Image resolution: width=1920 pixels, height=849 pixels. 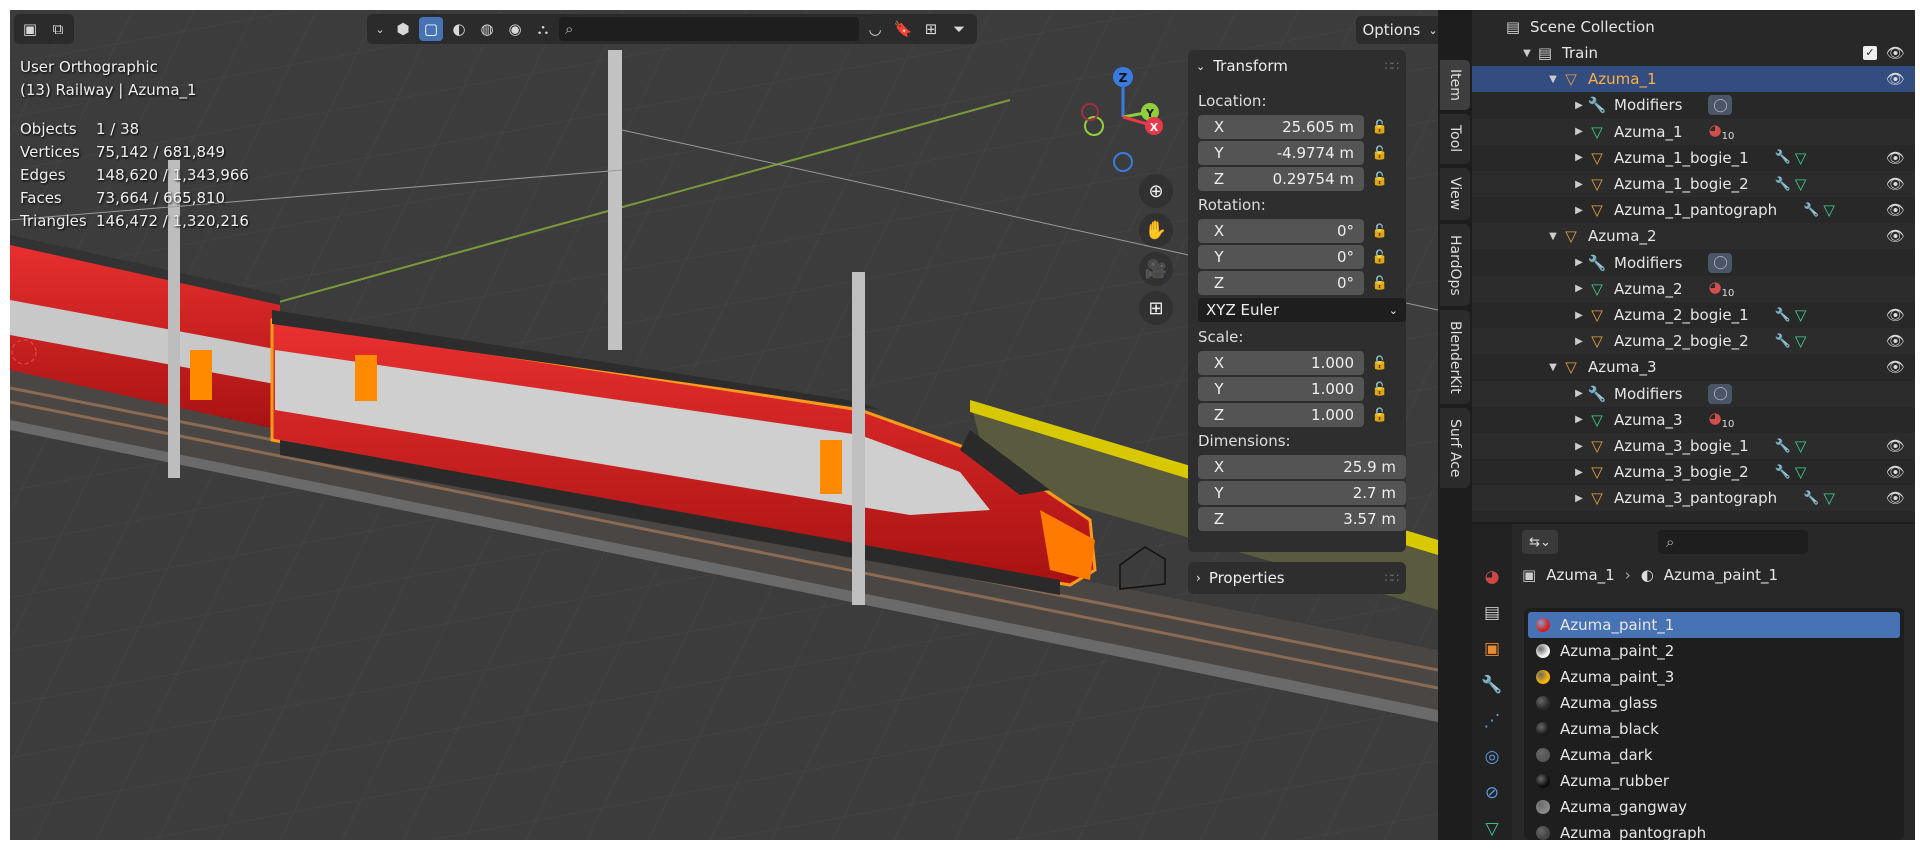 I want to click on material-slot: Azuma_black, so click(x=1714, y=729).